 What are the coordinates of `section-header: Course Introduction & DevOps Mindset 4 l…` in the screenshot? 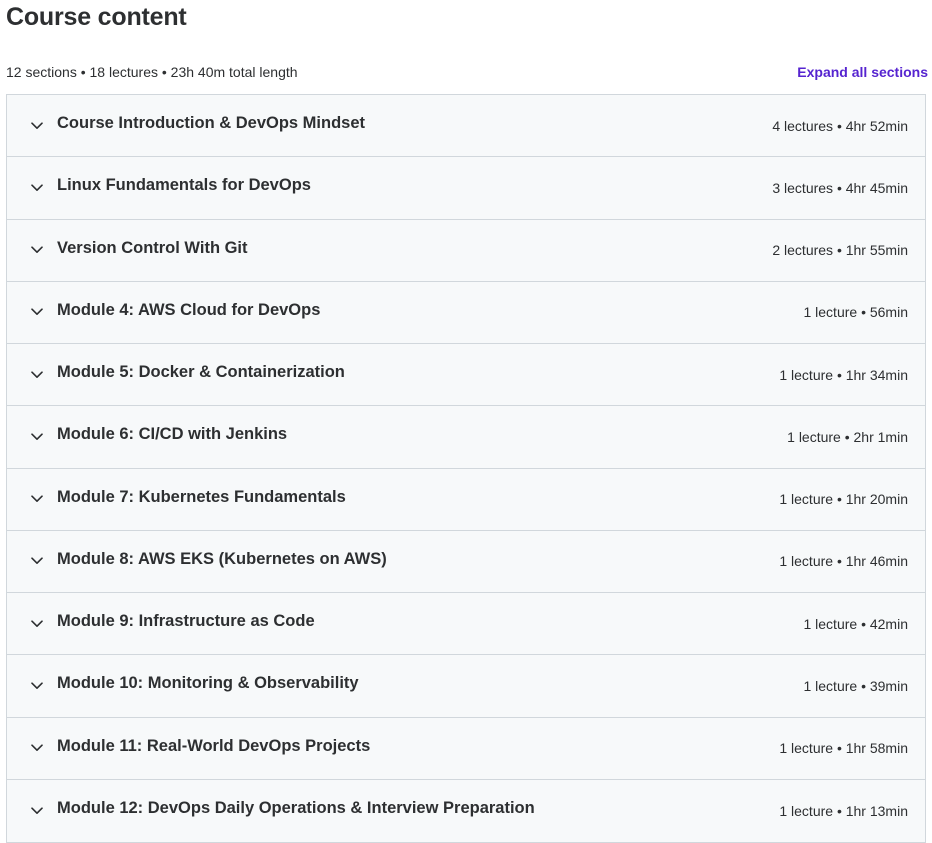 It's located at (466, 126).